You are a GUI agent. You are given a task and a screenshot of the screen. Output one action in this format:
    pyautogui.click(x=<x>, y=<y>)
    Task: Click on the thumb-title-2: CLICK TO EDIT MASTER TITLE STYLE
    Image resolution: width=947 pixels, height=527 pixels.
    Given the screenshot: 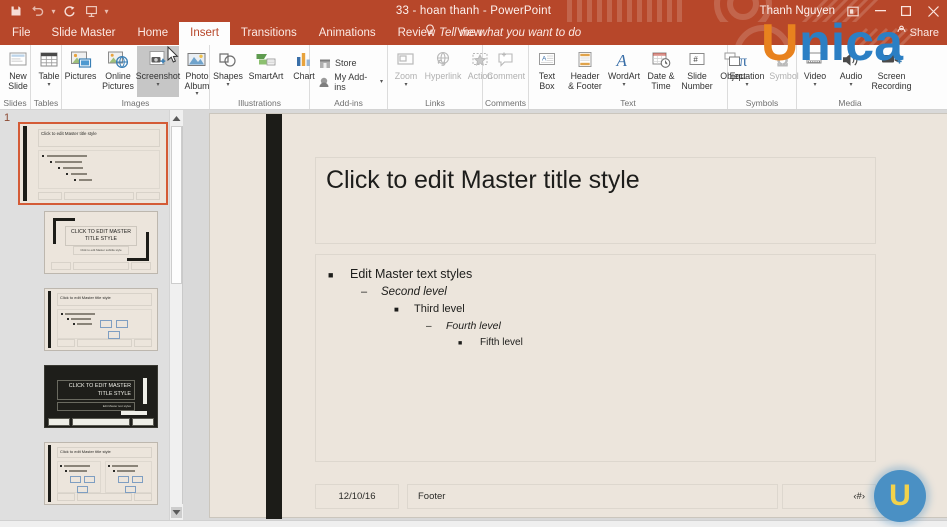 What is the action you would take?
    pyautogui.click(x=101, y=236)
    